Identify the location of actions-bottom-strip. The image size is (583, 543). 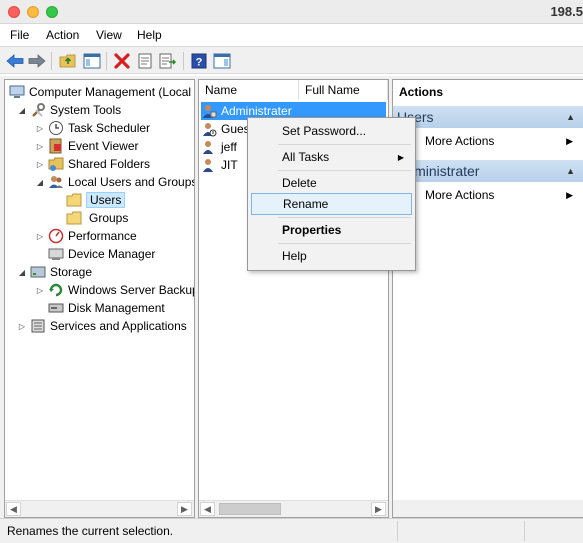
(488, 508).